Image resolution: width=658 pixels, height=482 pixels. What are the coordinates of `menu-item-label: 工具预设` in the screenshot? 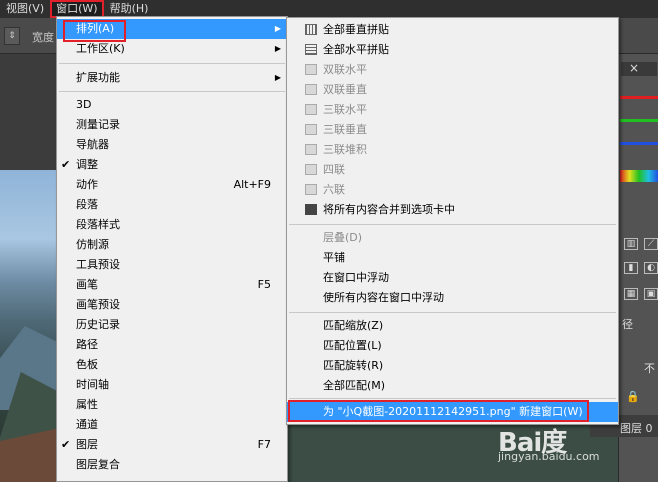 It's located at (98, 264).